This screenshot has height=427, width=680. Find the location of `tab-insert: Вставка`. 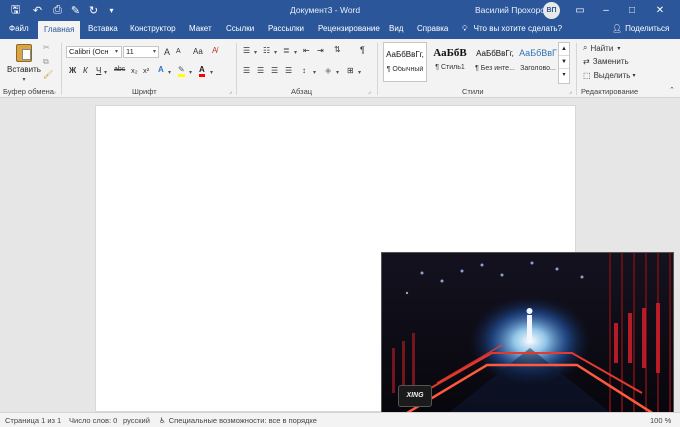

tab-insert: Вставка is located at coordinates (103, 28).